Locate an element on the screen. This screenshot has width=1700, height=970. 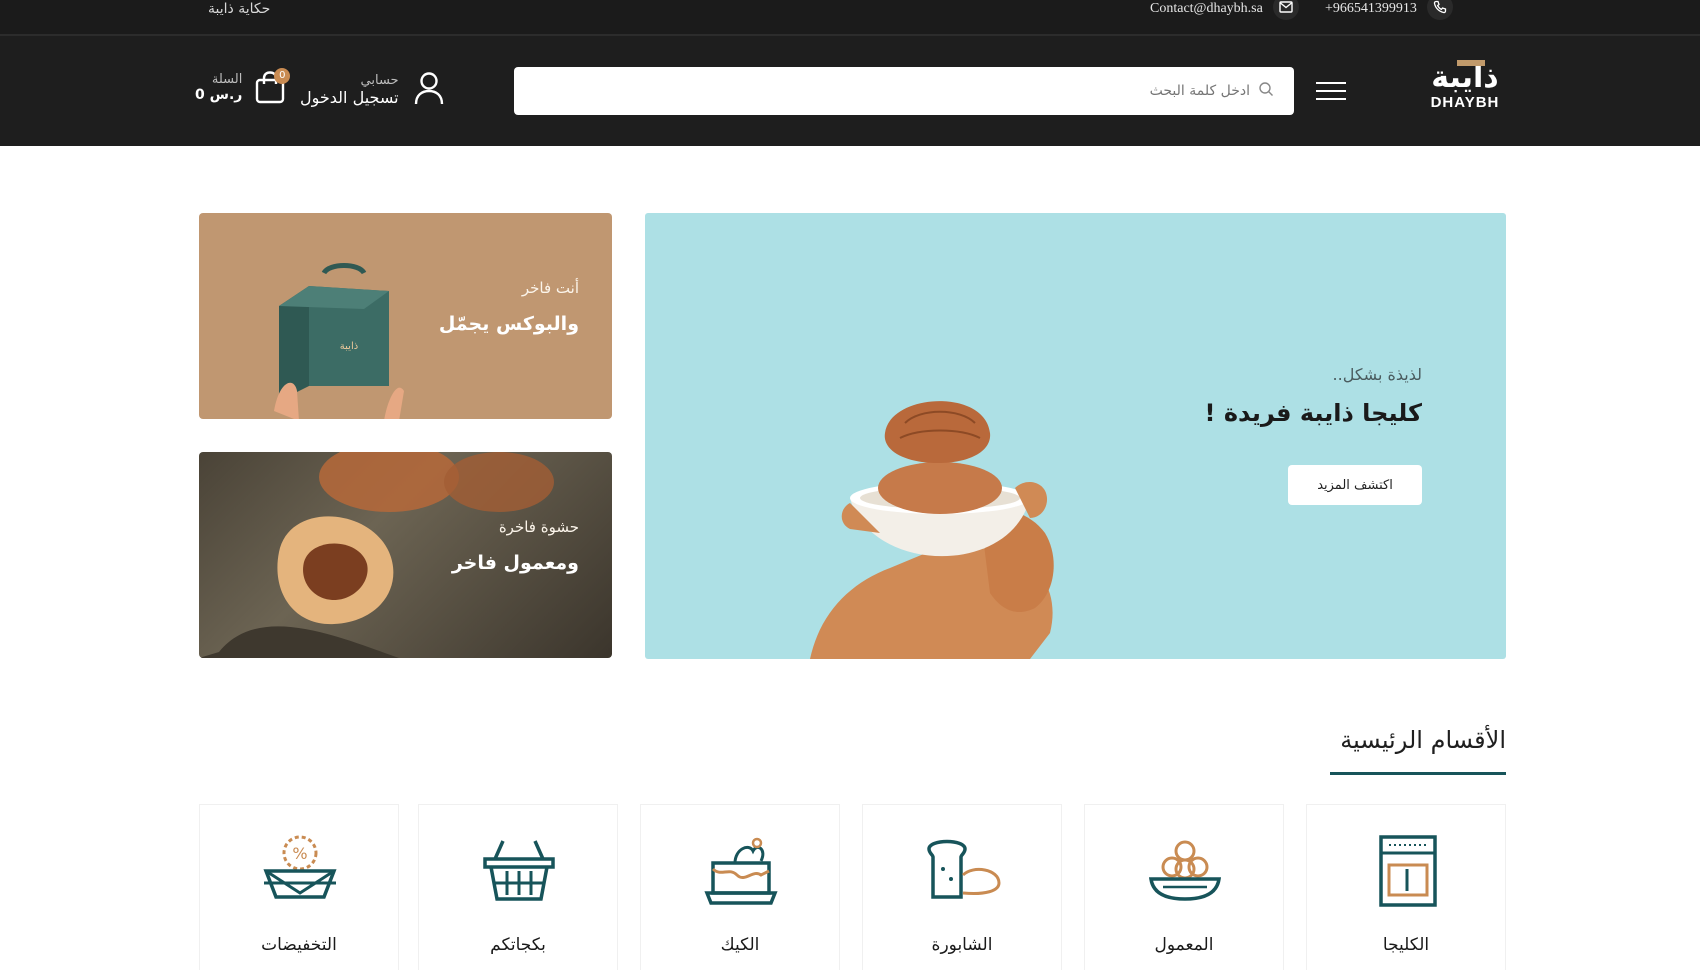
search-input is located at coordinates (886, 91).